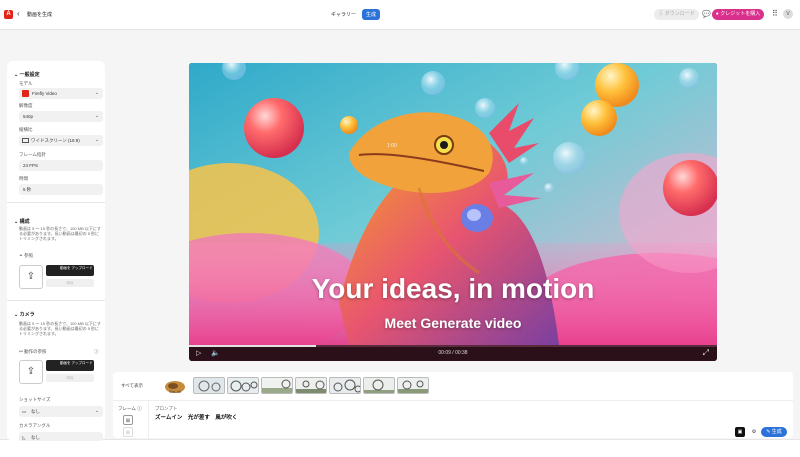  I want to click on player-controls: ▷ 🔈 00:09 / 00:38 ⤢, so click(453, 353).